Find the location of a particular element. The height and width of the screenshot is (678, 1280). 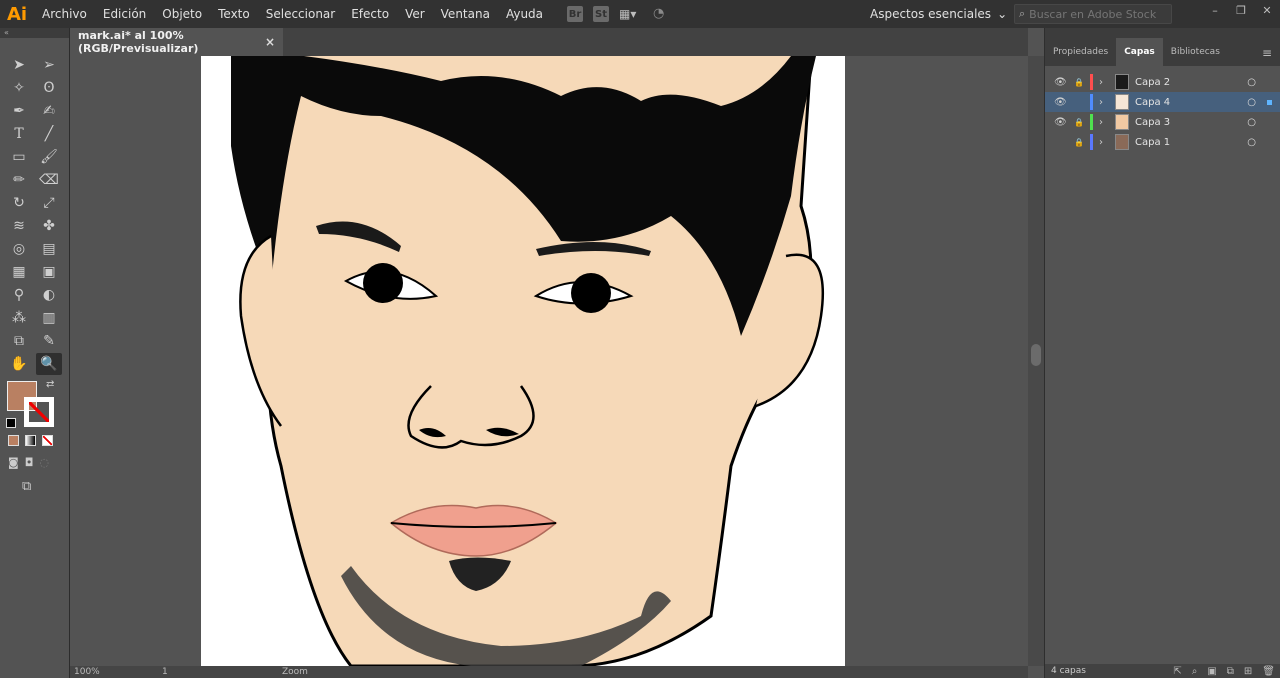

gradient-mode-icon is located at coordinates (30, 440).